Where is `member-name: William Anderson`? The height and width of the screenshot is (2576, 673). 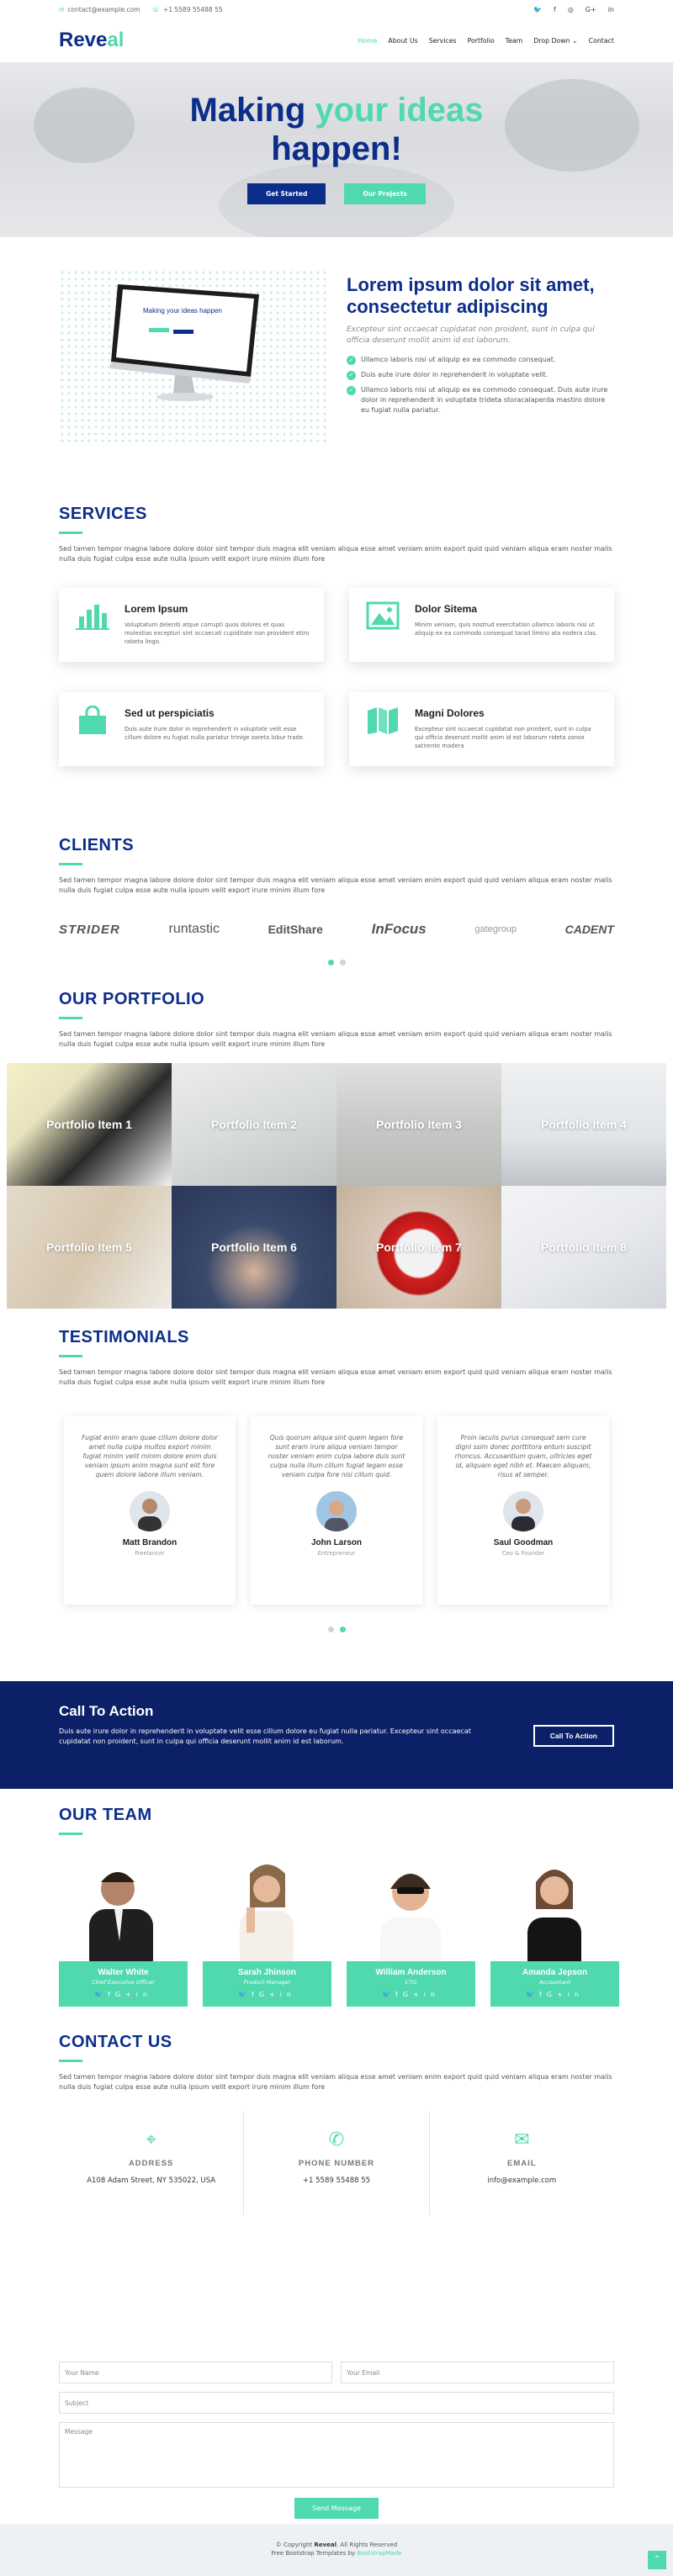 member-name: William Anderson is located at coordinates (411, 1972).